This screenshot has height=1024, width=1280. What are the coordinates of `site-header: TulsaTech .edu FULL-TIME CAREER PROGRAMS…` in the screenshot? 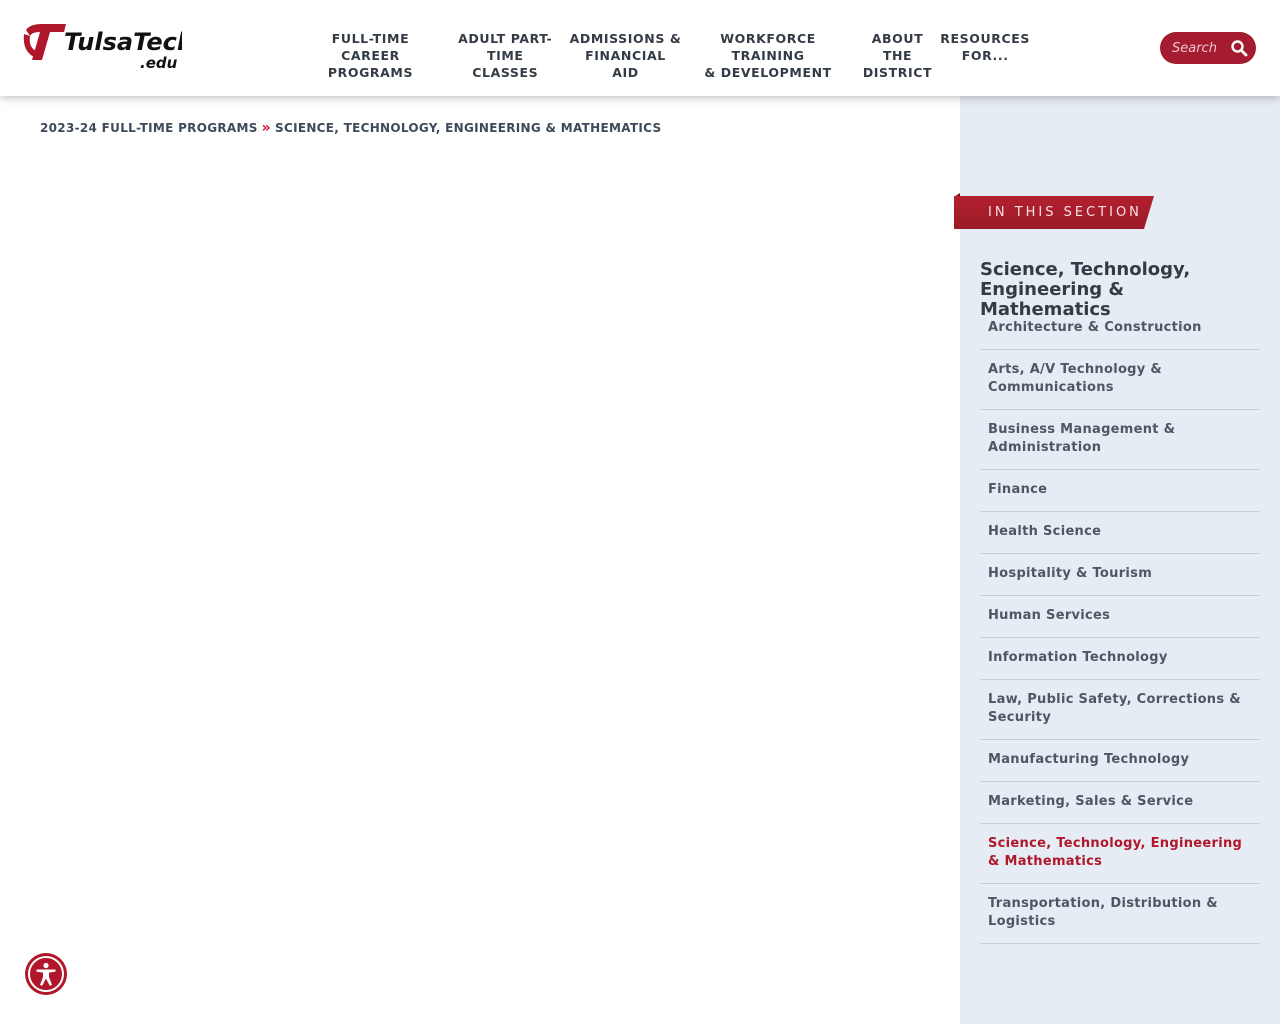 It's located at (640, 48).